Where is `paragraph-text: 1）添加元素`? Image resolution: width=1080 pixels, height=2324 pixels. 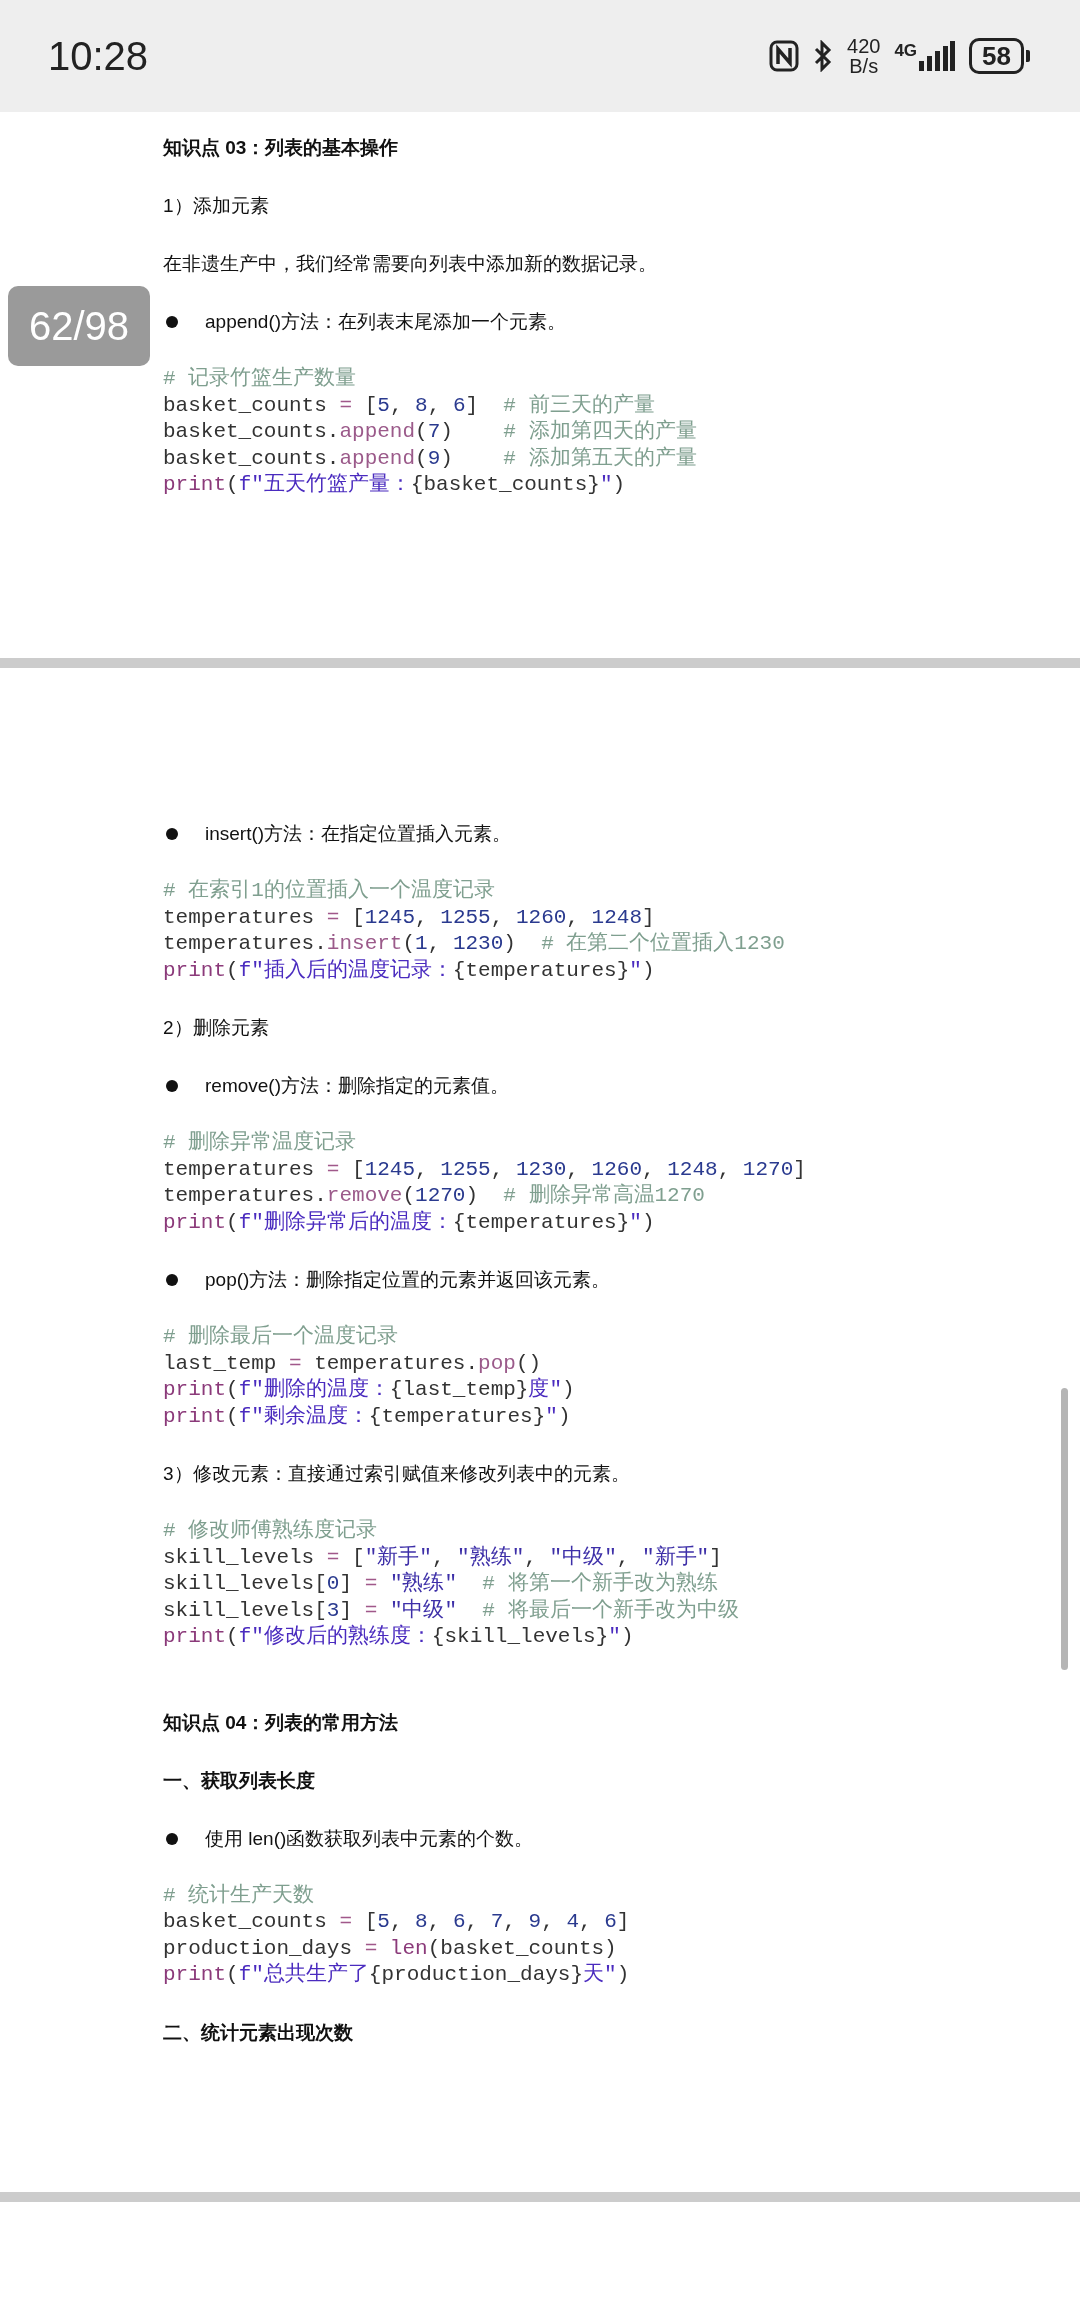 paragraph-text: 1）添加元素 is located at coordinates (216, 206).